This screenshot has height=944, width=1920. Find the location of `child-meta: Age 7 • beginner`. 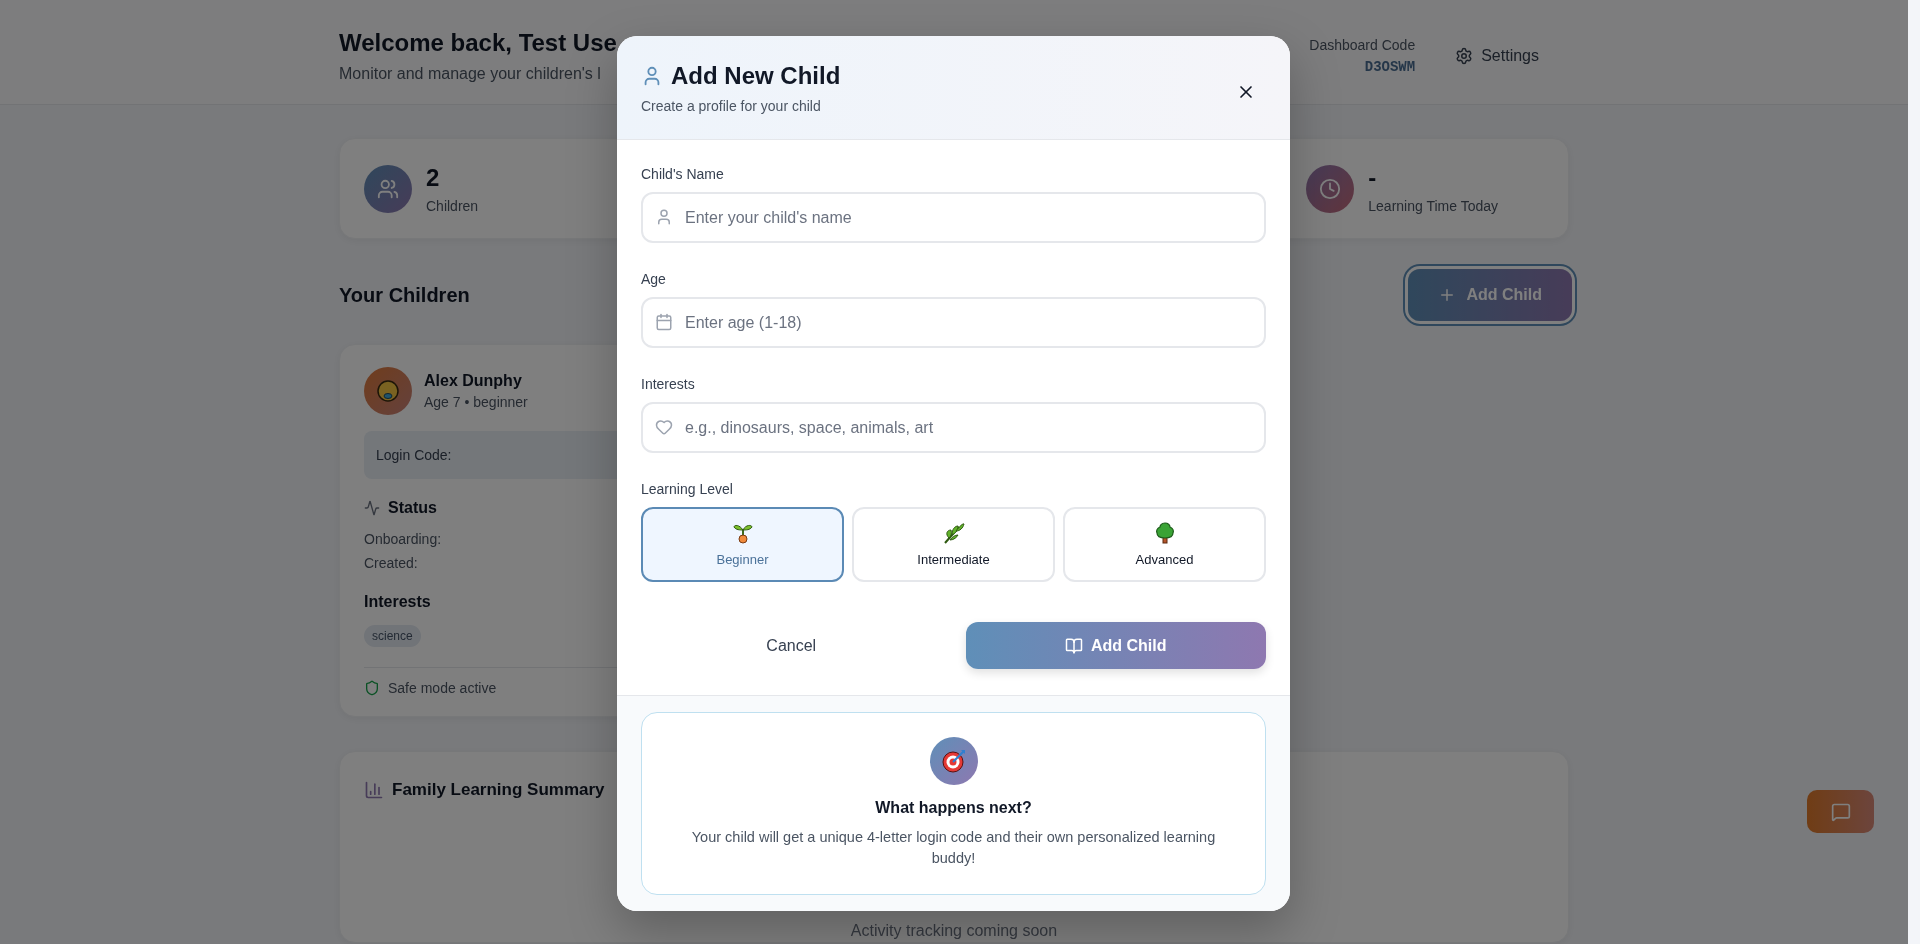

child-meta: Age 7 • beginner is located at coordinates (476, 402).